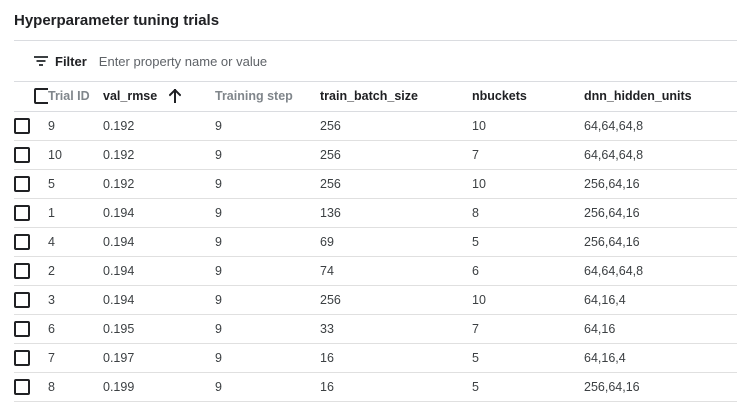 The width and height of the screenshot is (737, 407). Describe the element at coordinates (41, 61) in the screenshot. I see `filter-list-icon` at that location.